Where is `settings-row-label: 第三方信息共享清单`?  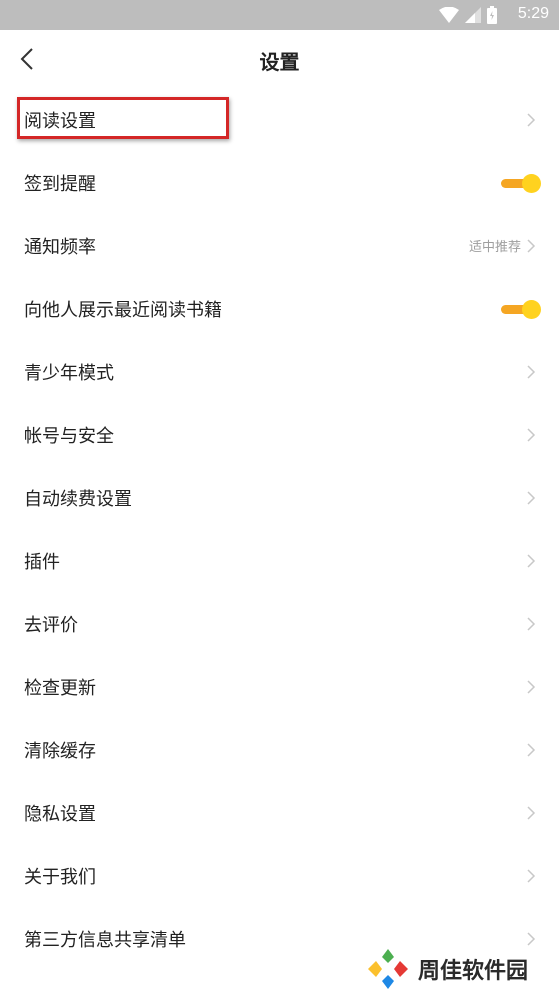
settings-row-label: 第三方信息共享清单 is located at coordinates (105, 940).